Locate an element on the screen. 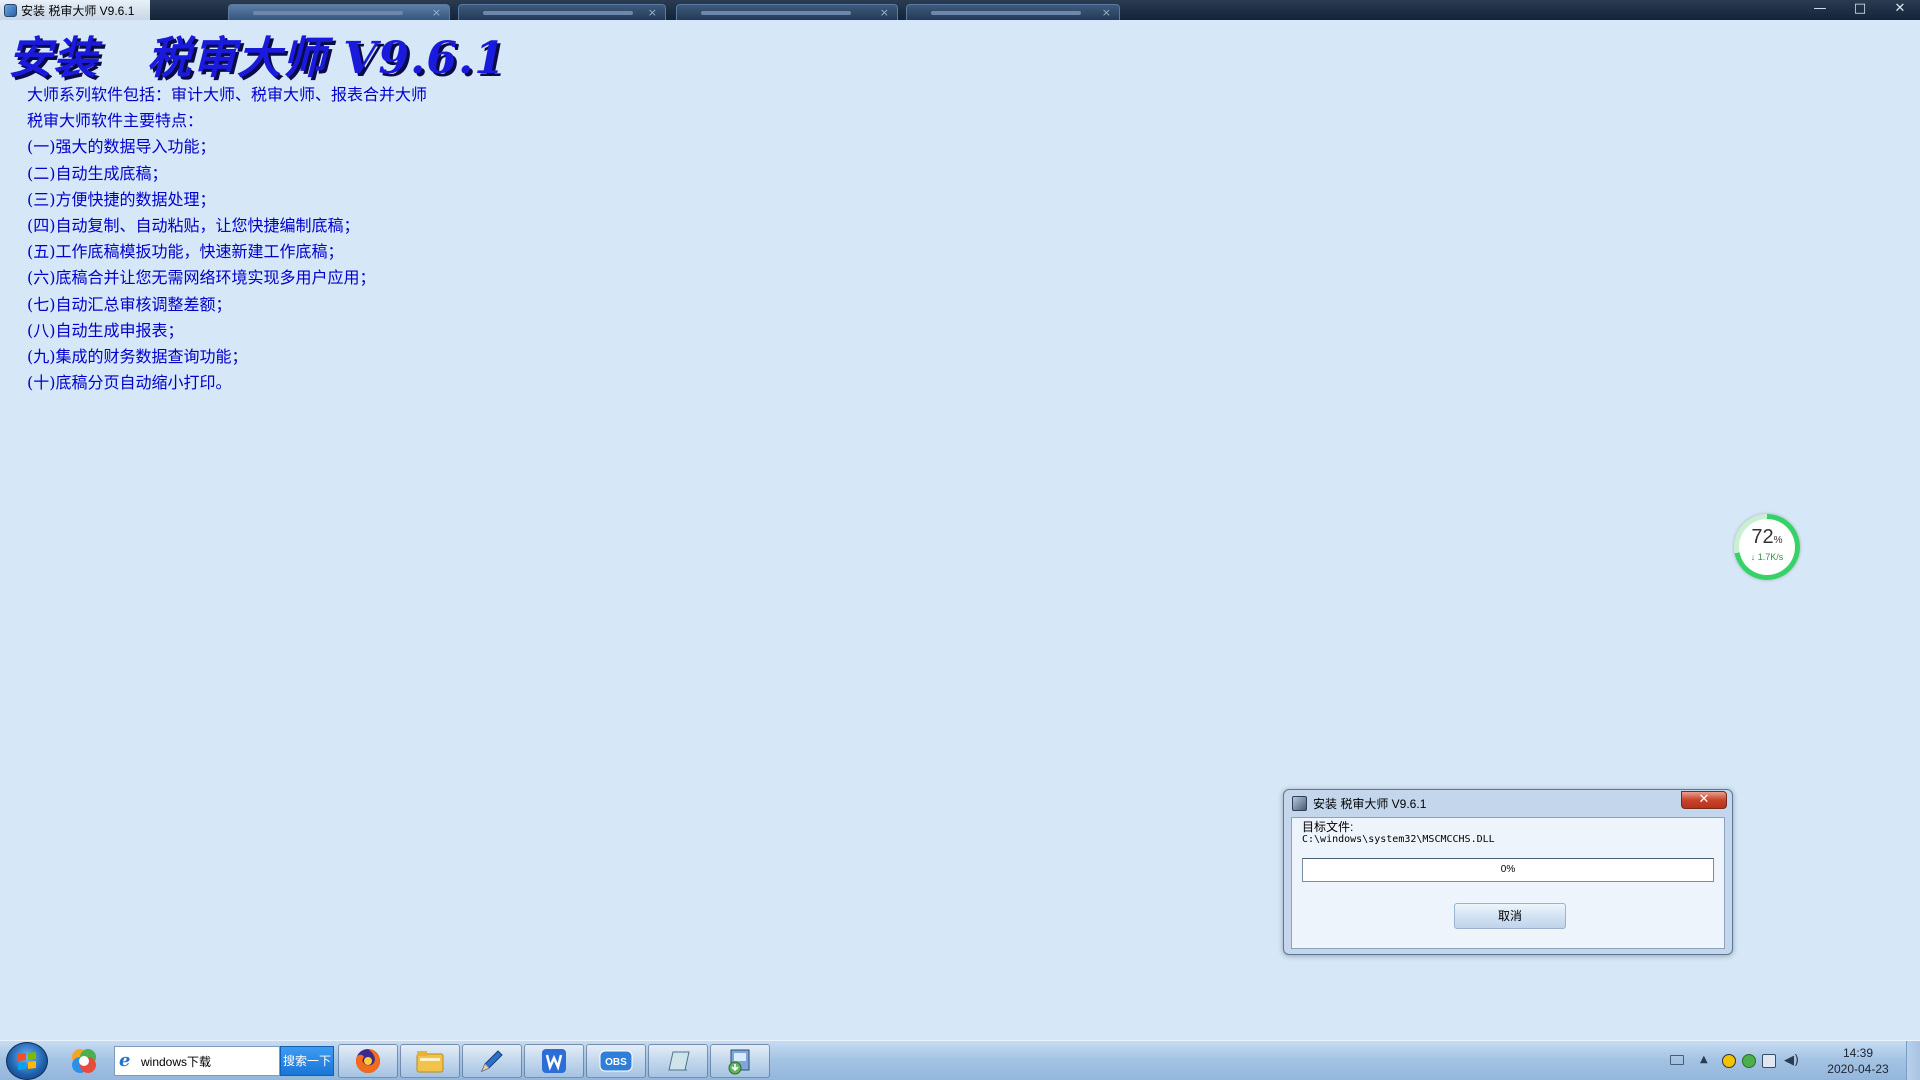 The height and width of the screenshot is (1080, 1920). usage-unit: % is located at coordinates (1778, 540).